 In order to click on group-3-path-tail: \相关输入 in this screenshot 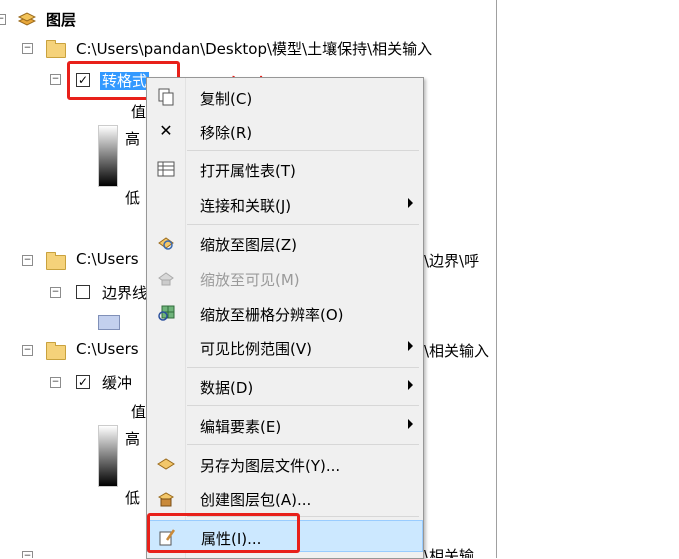, I will do `click(457, 351)`.